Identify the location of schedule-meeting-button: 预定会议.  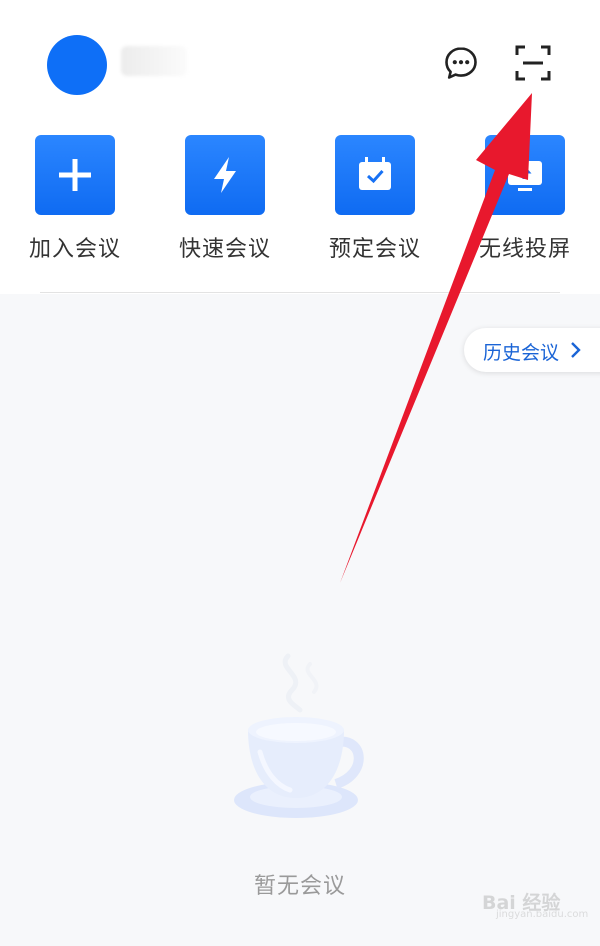
(375, 200).